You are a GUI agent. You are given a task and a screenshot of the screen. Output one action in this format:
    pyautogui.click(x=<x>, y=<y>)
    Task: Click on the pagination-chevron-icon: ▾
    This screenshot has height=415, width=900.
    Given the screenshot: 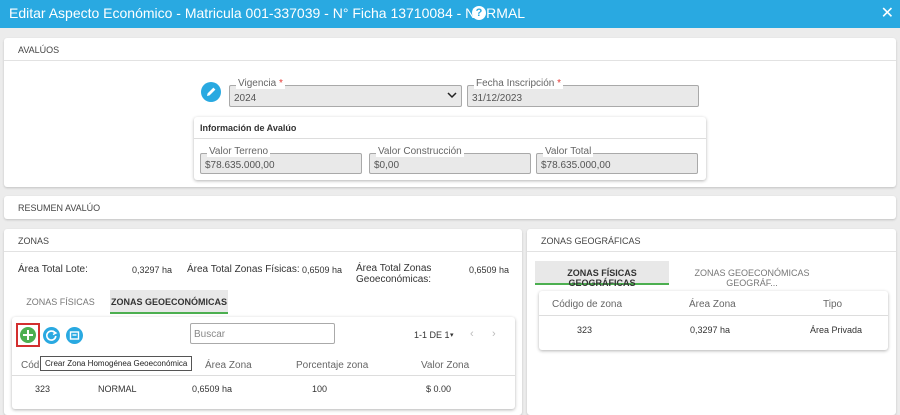 What is the action you would take?
    pyautogui.click(x=452, y=335)
    